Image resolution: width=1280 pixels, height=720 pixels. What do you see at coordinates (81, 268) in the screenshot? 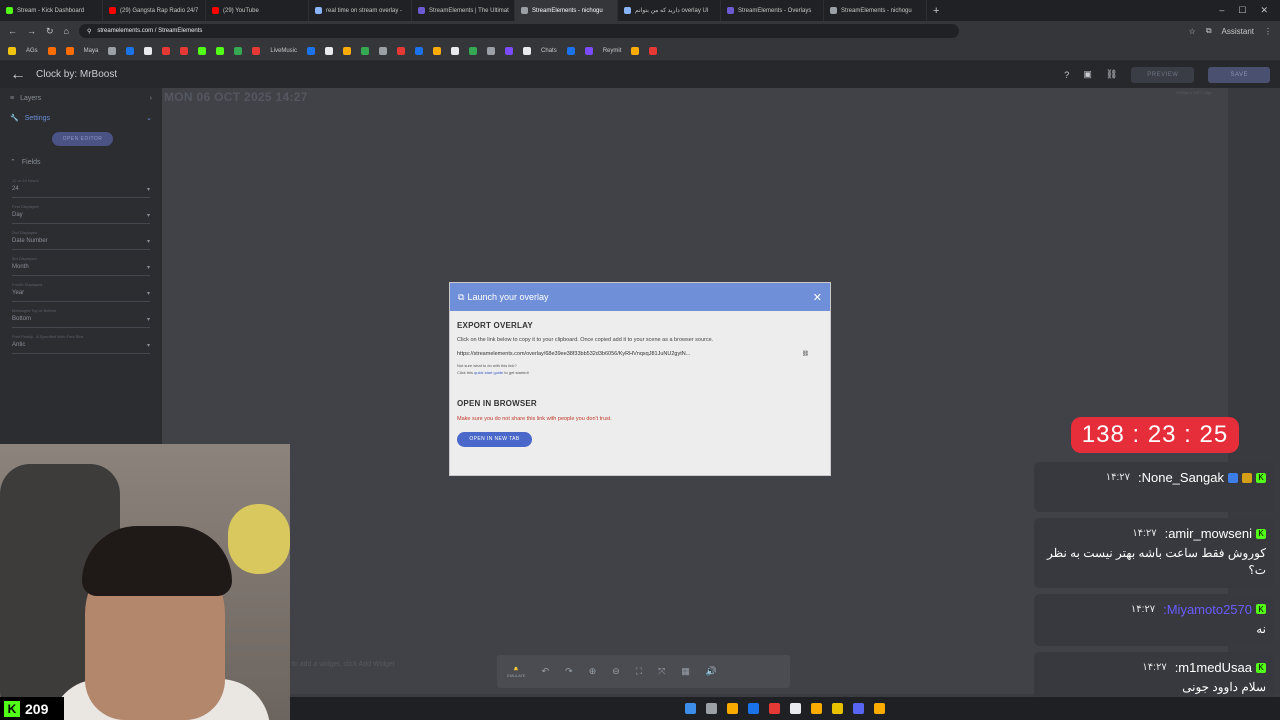
I see `field-select: Month ▾` at bounding box center [81, 268].